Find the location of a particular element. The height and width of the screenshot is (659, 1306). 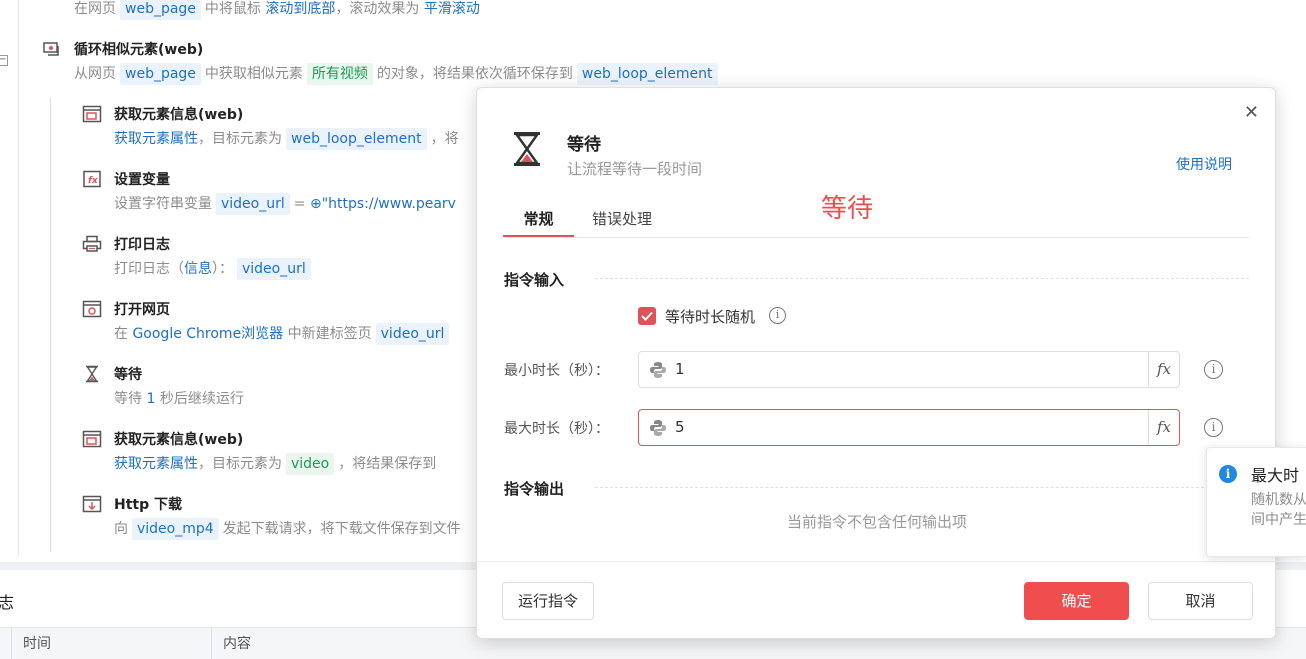

collapse-toggle: − is located at coordinates (4, 60).